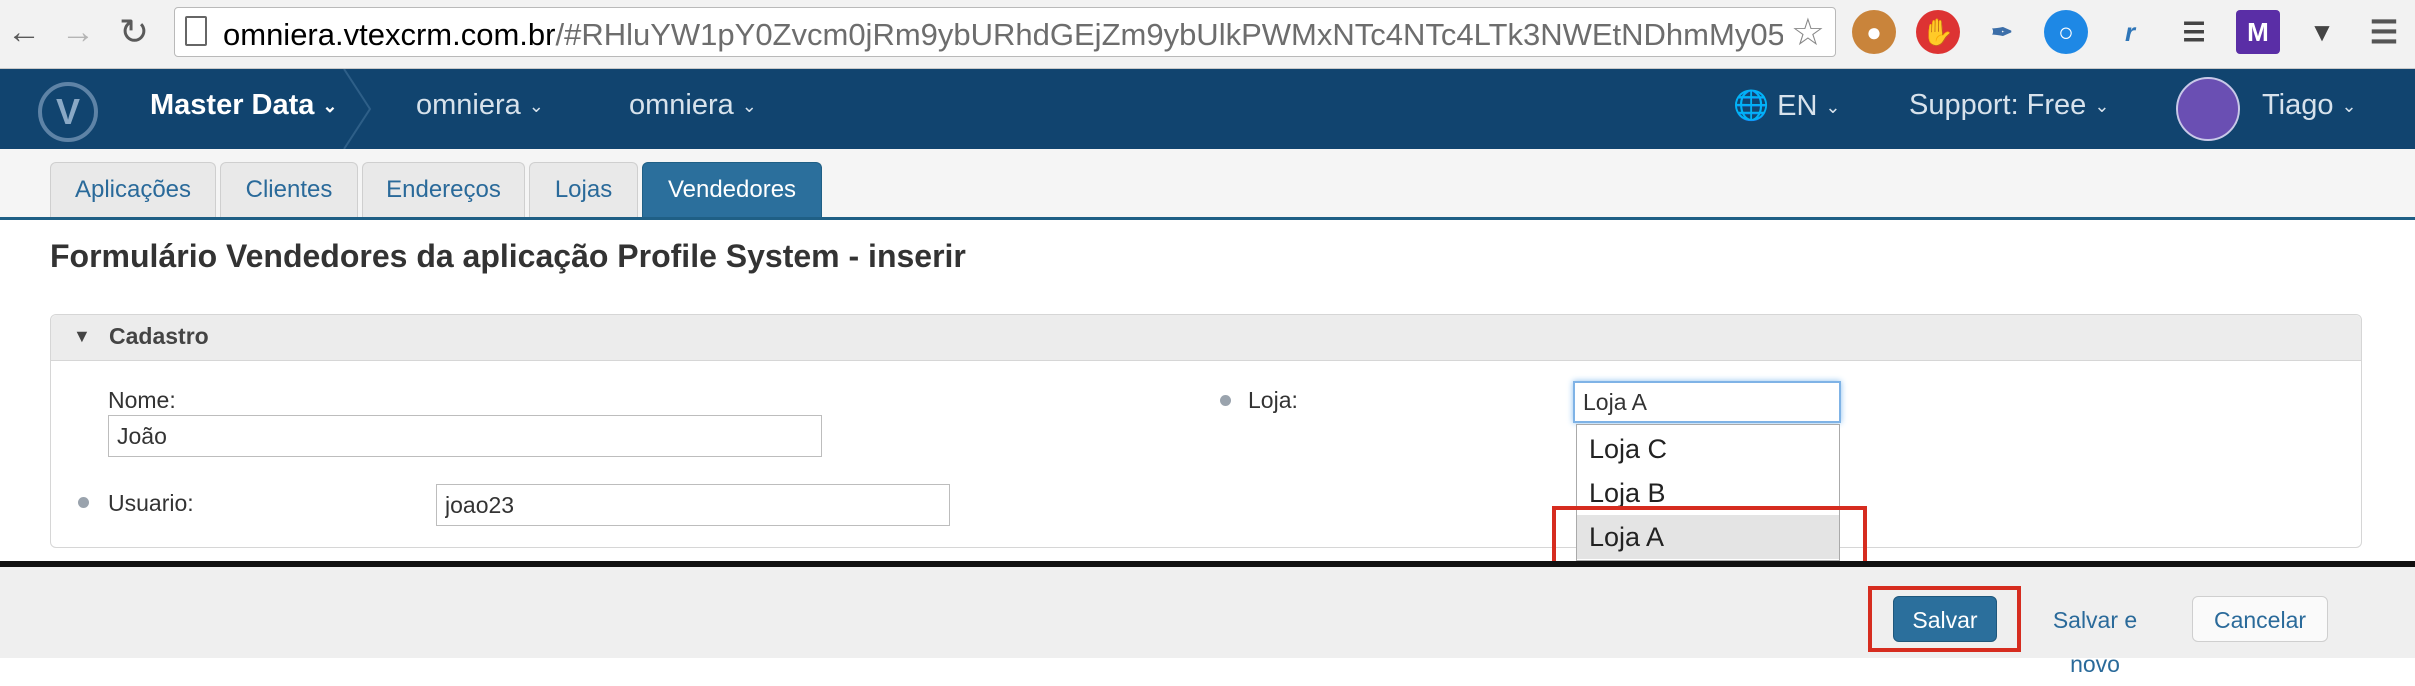  I want to click on breadcrumb-app: omniera, so click(681, 105).